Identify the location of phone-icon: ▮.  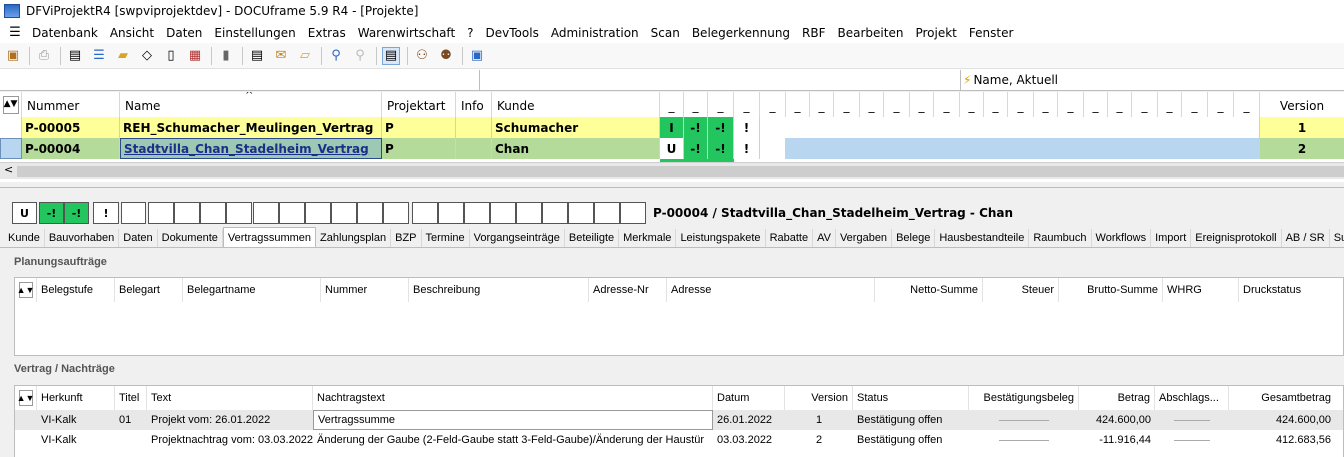
(226, 56).